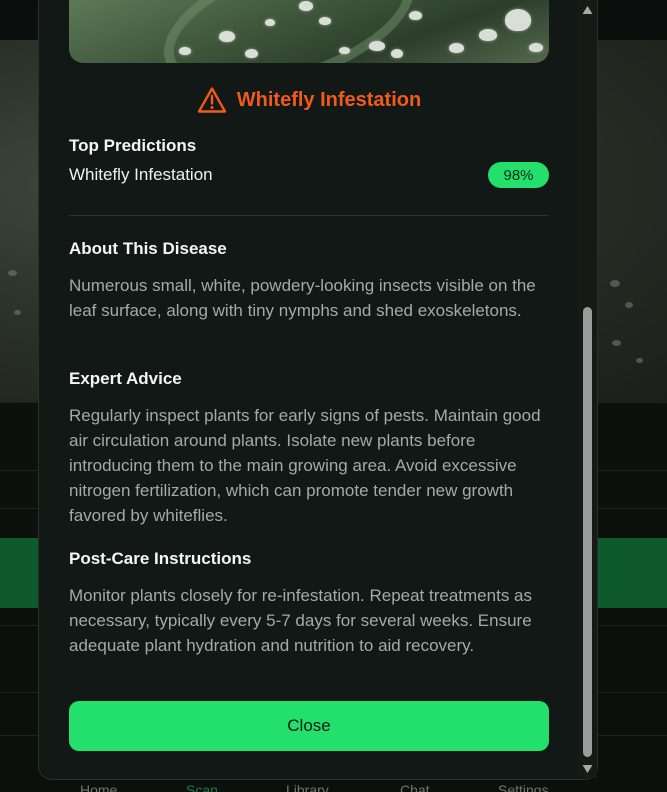 This screenshot has width=667, height=792. I want to click on top-predictions-heading: Top Predictions, so click(133, 145).